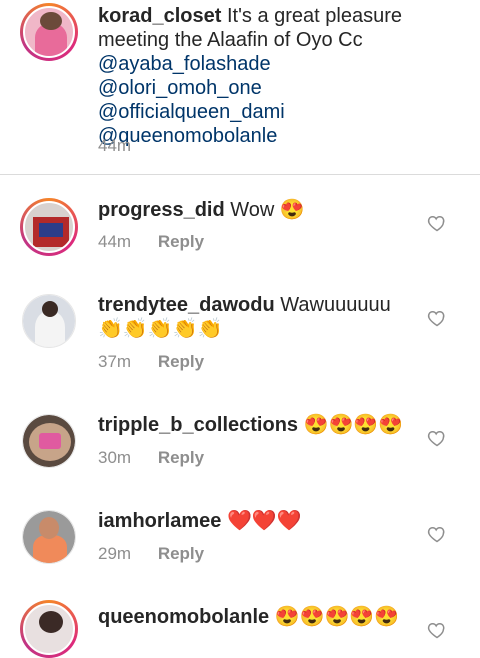 The image size is (480, 658). I want to click on mention-link: @olori_omoh_one, so click(180, 88).